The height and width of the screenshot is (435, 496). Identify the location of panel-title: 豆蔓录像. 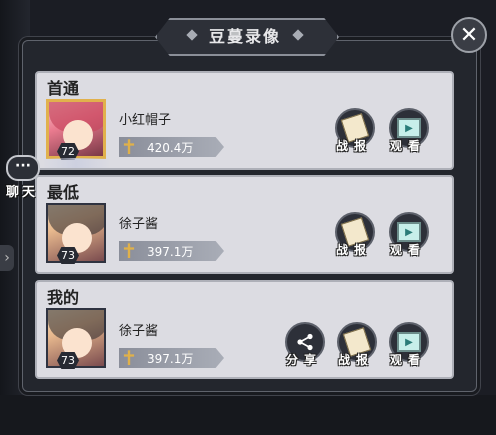
(244, 36).